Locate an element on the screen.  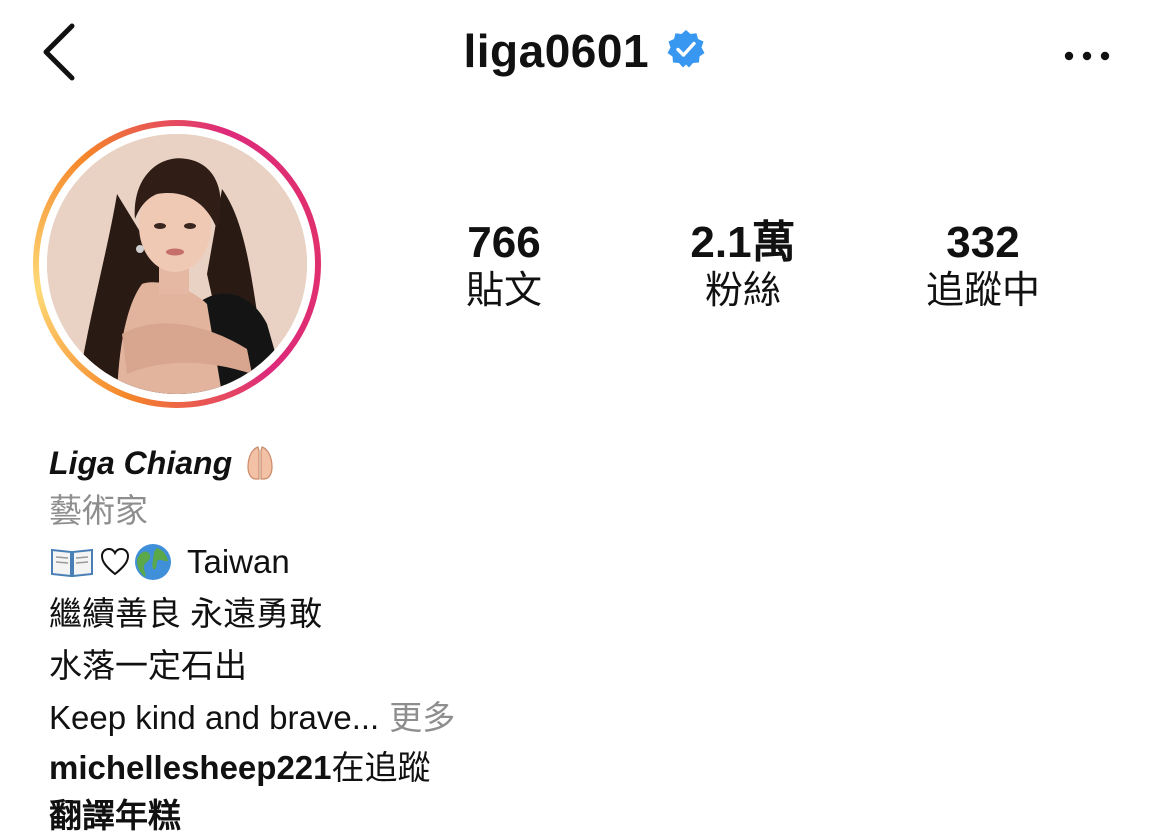
verified-badge-icon is located at coordinates (686, 49).